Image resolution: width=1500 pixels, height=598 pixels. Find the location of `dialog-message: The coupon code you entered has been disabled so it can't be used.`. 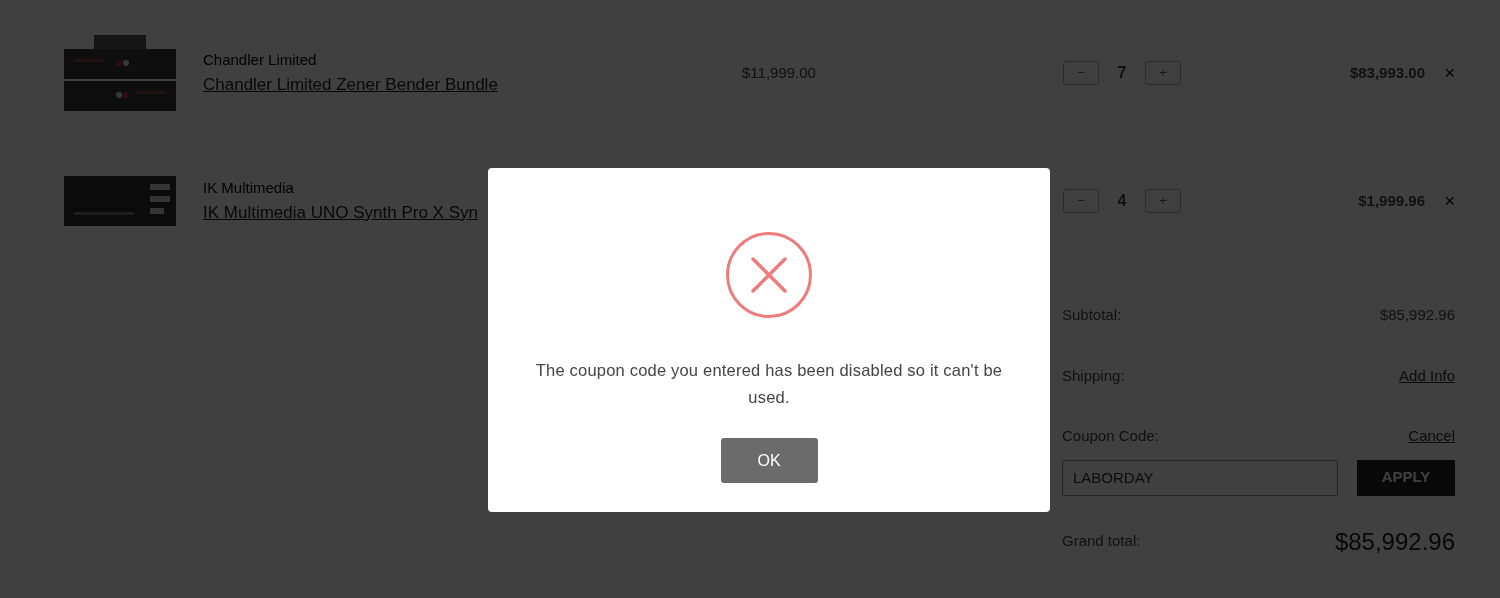

dialog-message: The coupon code you entered has been disabled so it can't be used. is located at coordinates (769, 384).